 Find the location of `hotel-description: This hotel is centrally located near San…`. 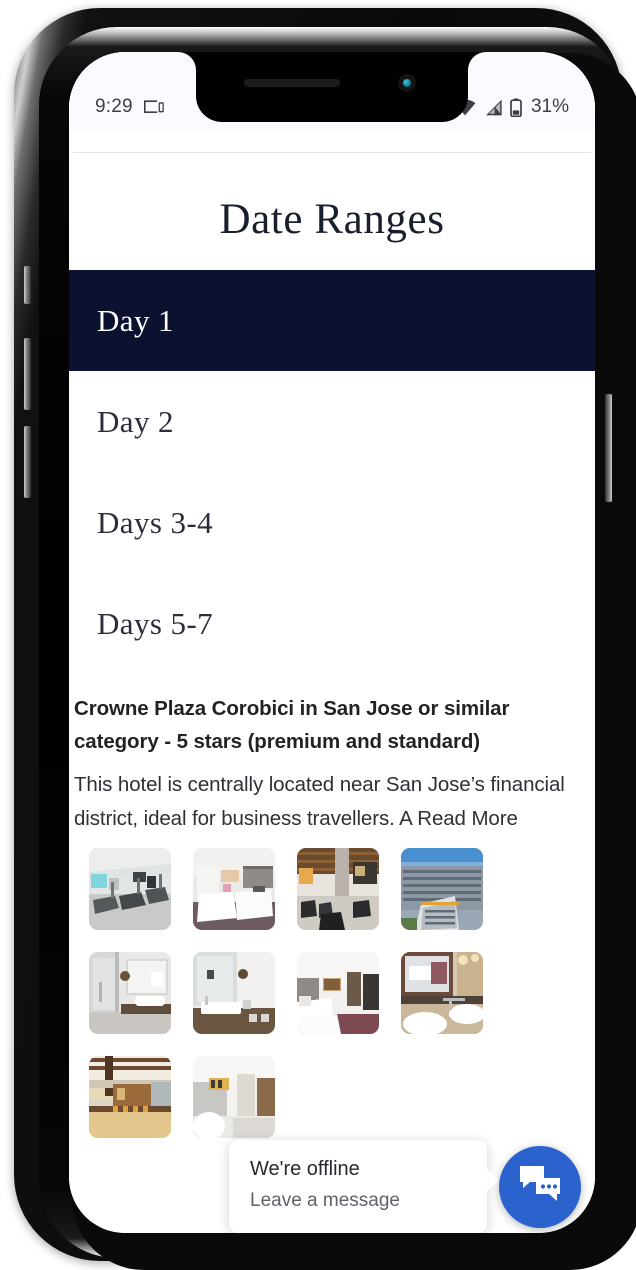

hotel-description: This hotel is centrally located near San… is located at coordinates (332, 801).